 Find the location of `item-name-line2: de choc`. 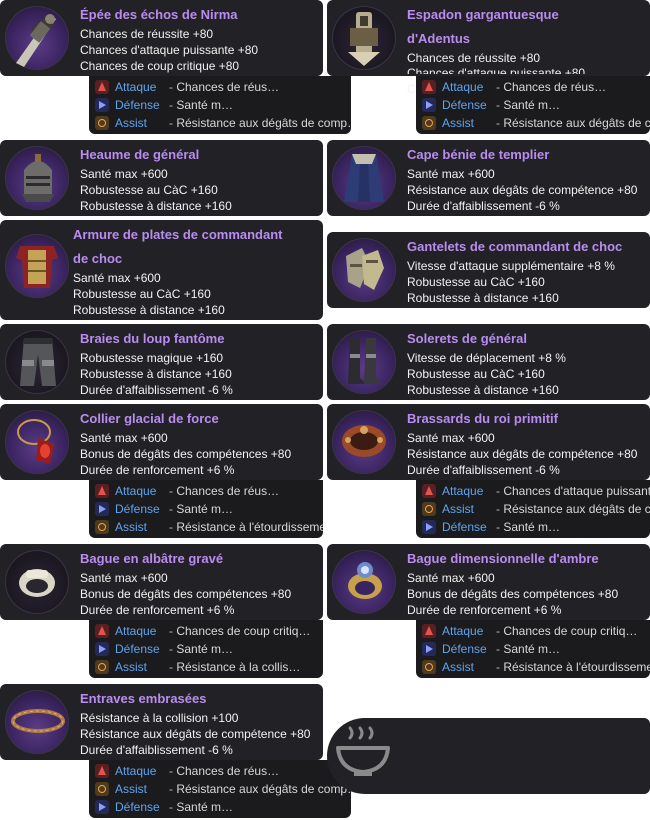

item-name-line2: de choc is located at coordinates (98, 258).